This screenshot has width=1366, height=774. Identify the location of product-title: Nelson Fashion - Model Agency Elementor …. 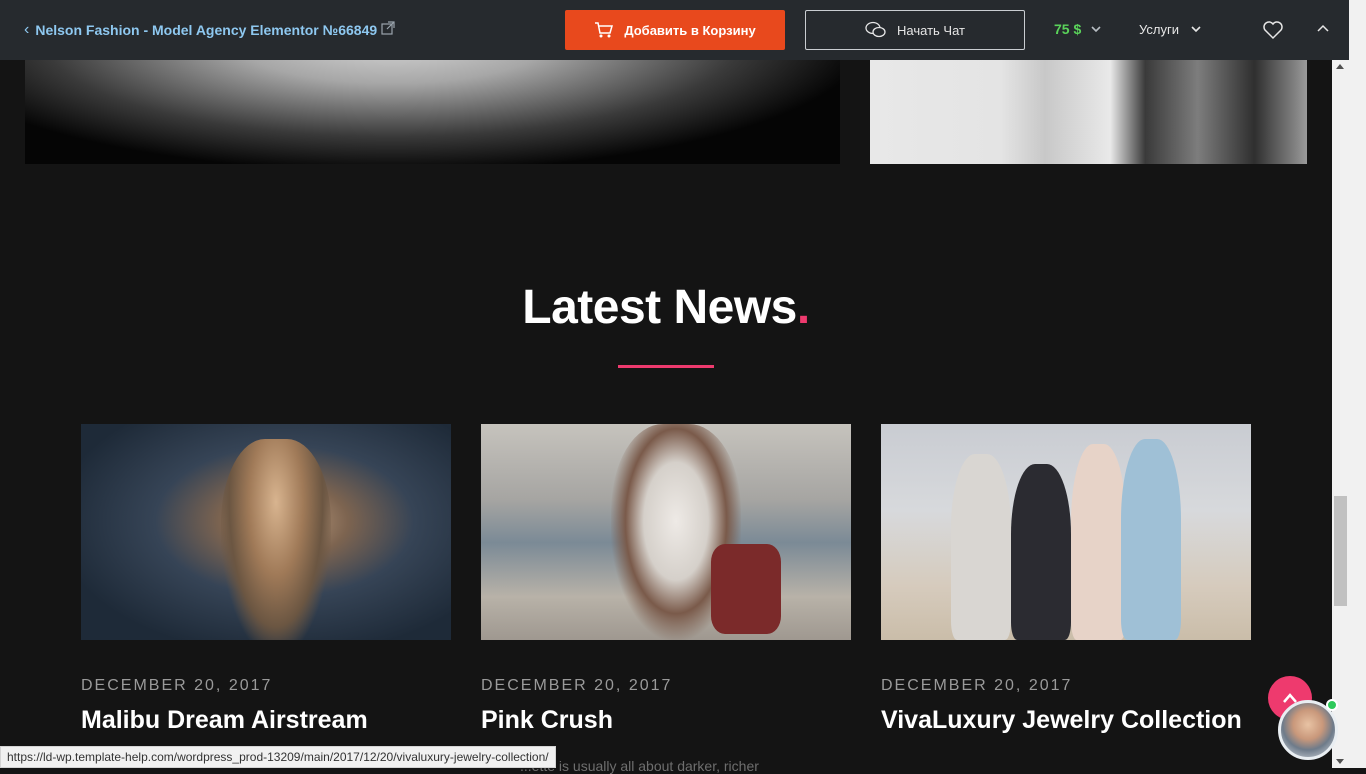
(206, 30).